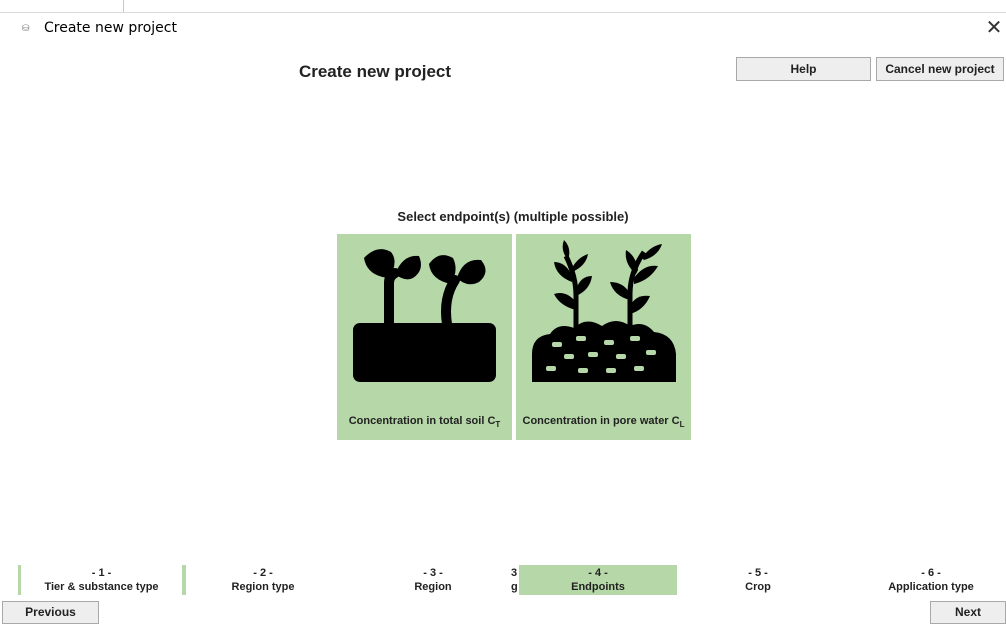  I want to click on step-label: Region type, so click(263, 587).